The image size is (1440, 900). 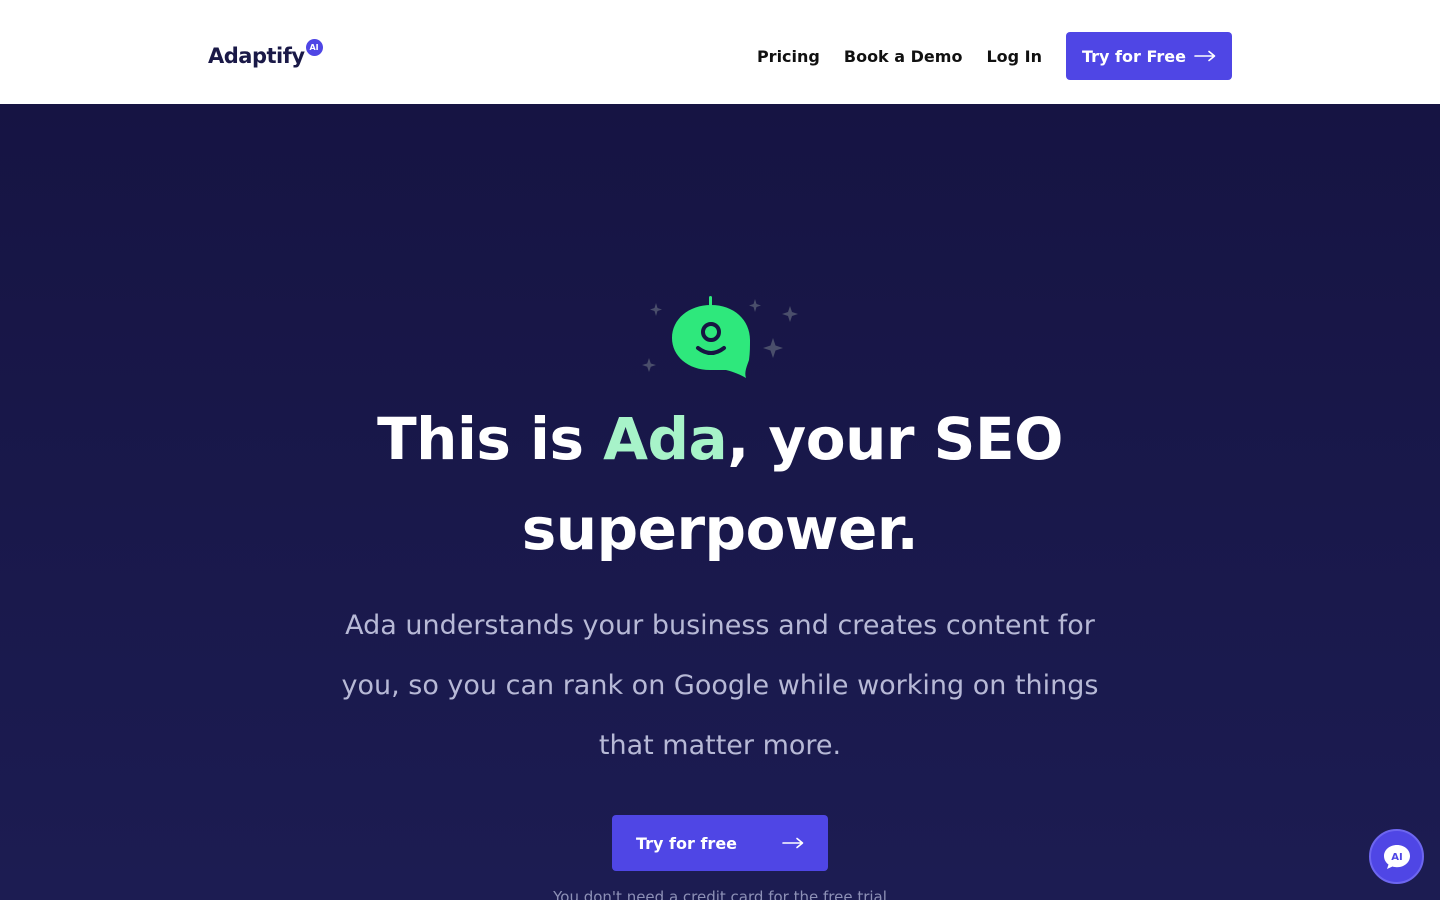 I want to click on logo-wordmark: Adaptify, so click(x=256, y=56).